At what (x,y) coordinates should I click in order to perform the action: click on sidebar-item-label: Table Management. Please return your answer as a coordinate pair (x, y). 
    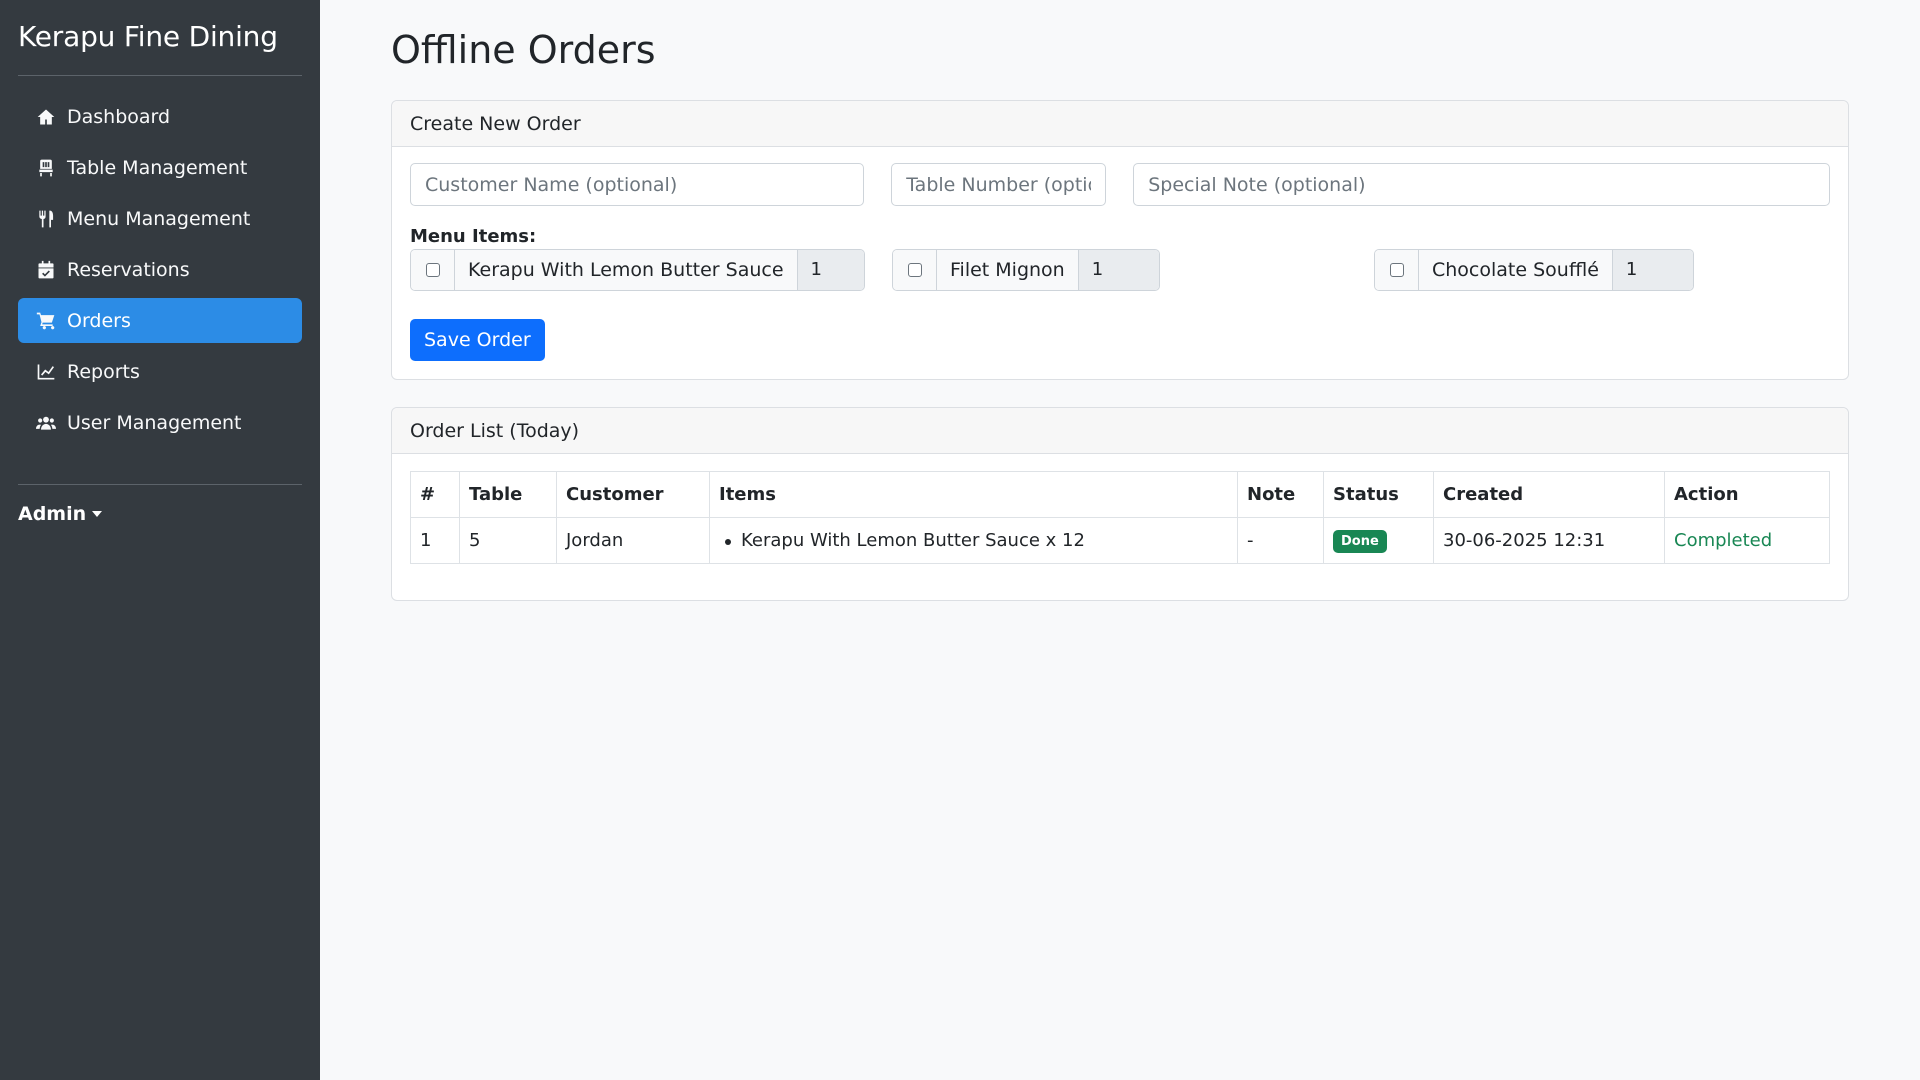
    Looking at the image, I should click on (157, 167).